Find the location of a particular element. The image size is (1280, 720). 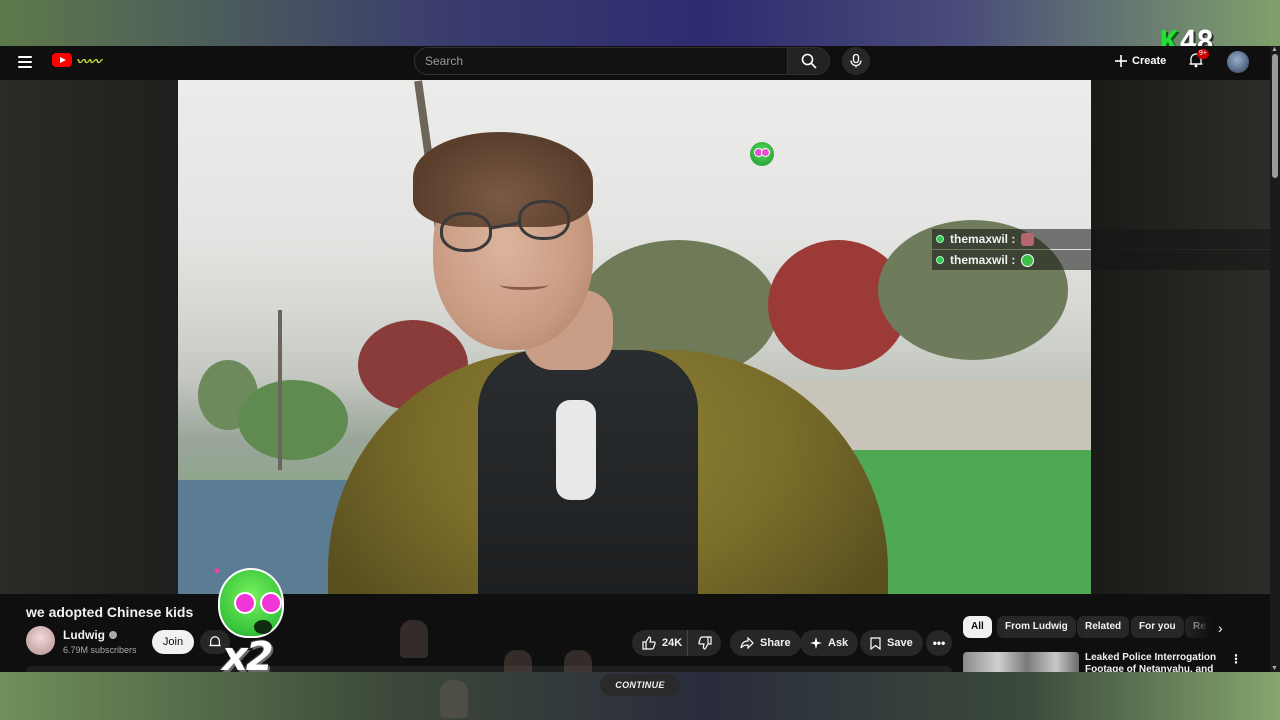

share-label: Share is located at coordinates (775, 643).